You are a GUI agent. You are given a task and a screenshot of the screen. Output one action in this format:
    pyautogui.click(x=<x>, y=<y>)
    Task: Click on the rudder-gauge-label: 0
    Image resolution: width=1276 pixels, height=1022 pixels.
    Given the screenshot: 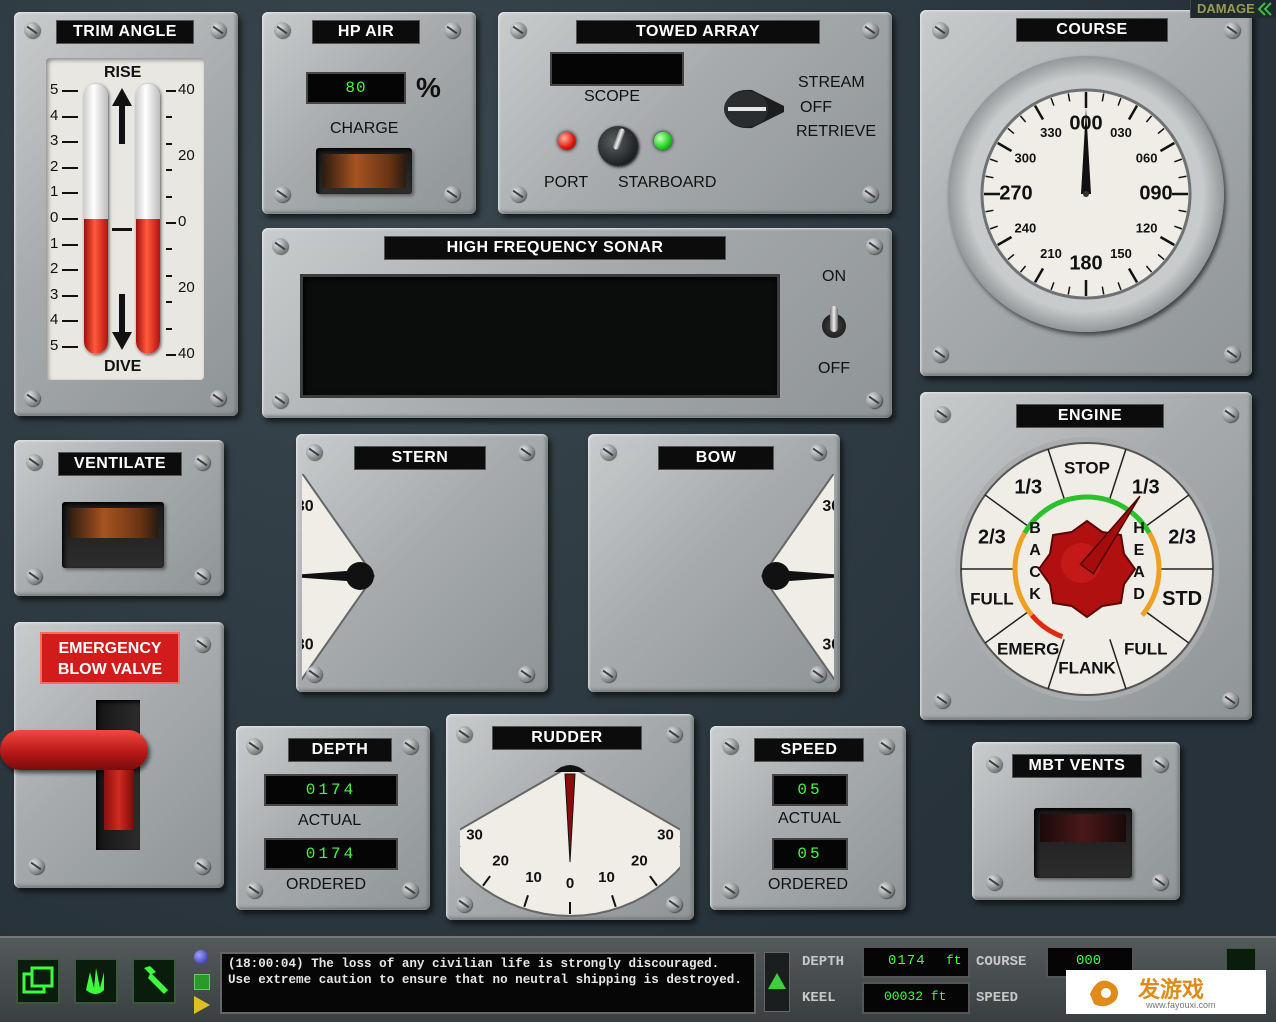 What is the action you would take?
    pyautogui.click(x=570, y=883)
    